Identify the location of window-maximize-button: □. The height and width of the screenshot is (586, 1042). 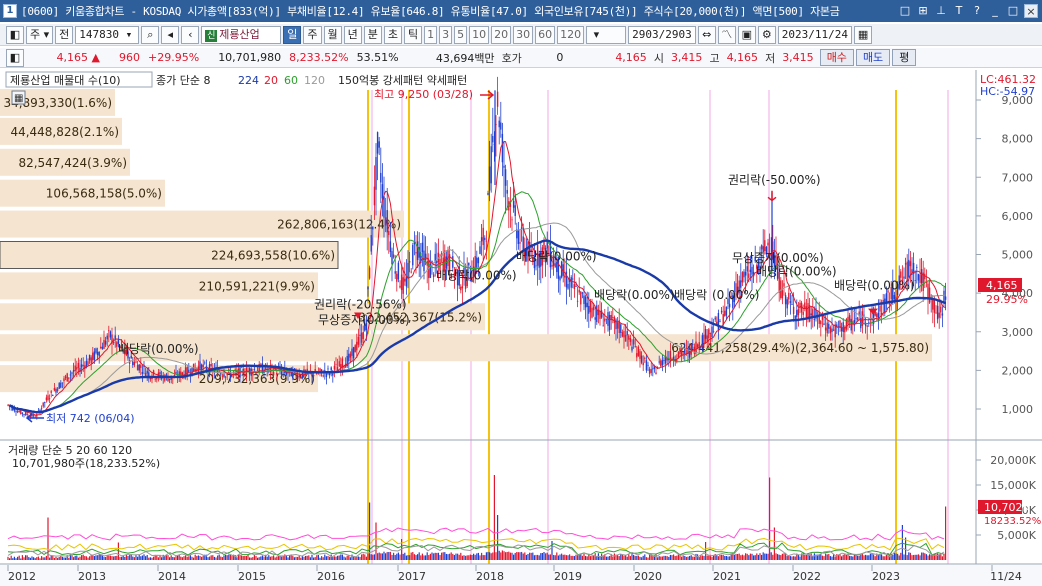
(1013, 11).